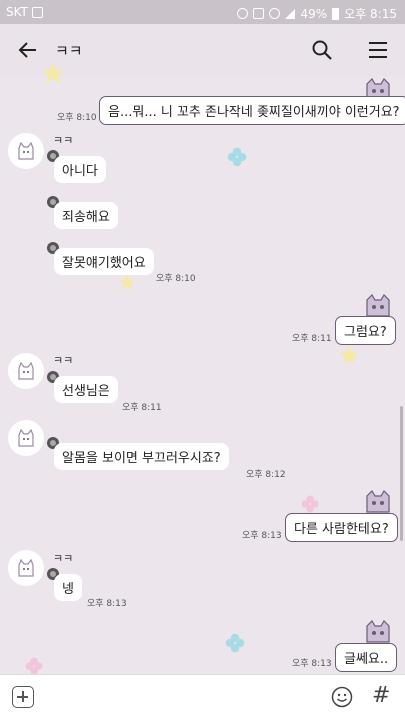  I want to click on status-bar: SKT 49% 오후 8:15, so click(202, 12).